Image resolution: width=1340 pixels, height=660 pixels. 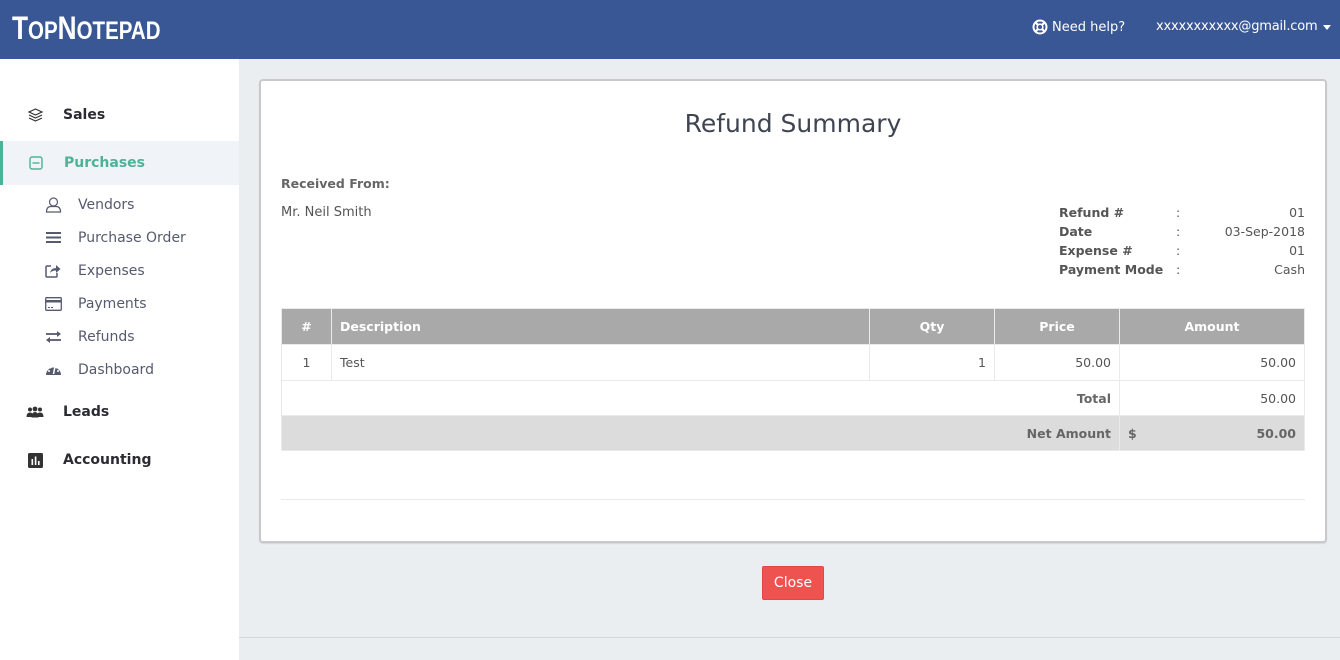 What do you see at coordinates (53, 238) in the screenshot?
I see `bars-icon` at bounding box center [53, 238].